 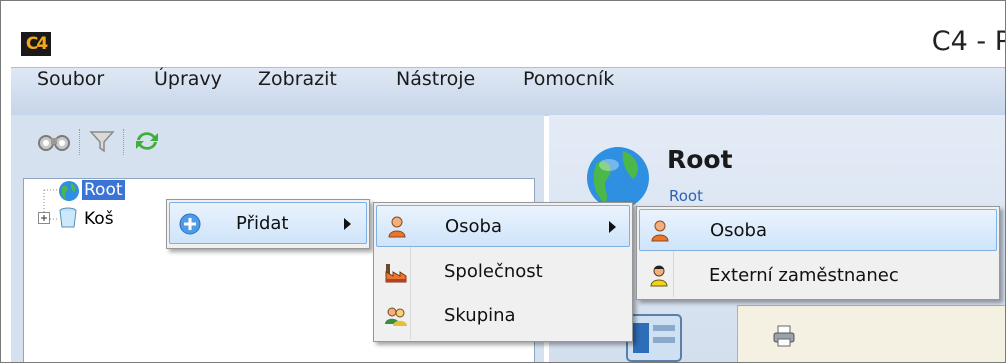 I want to click on add-submenu: Osoba Společnost Skupina, so click(x=503, y=272).